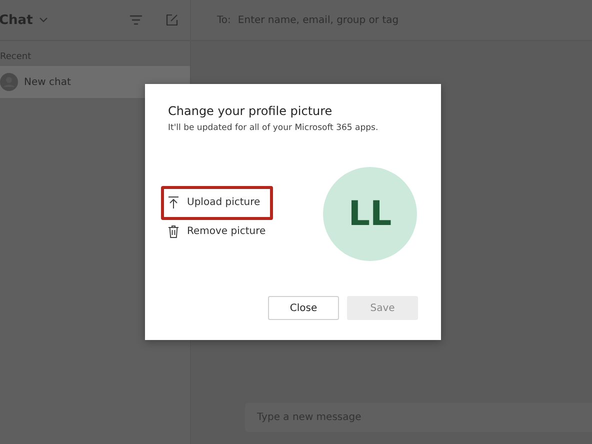 This screenshot has width=592, height=444. What do you see at coordinates (217, 231) in the screenshot?
I see `remove-picture-button: Remove picture` at bounding box center [217, 231].